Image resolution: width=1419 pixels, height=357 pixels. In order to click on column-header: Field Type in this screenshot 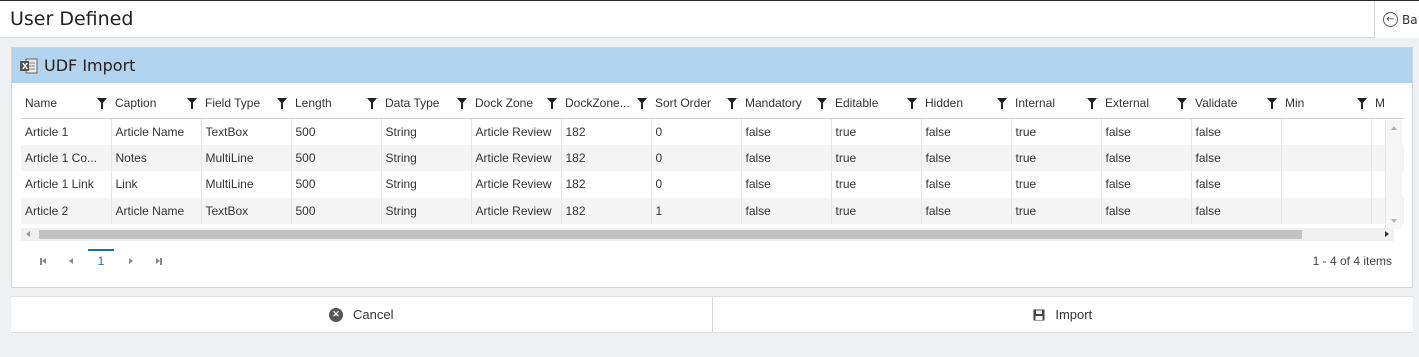, I will do `click(246, 103)`.